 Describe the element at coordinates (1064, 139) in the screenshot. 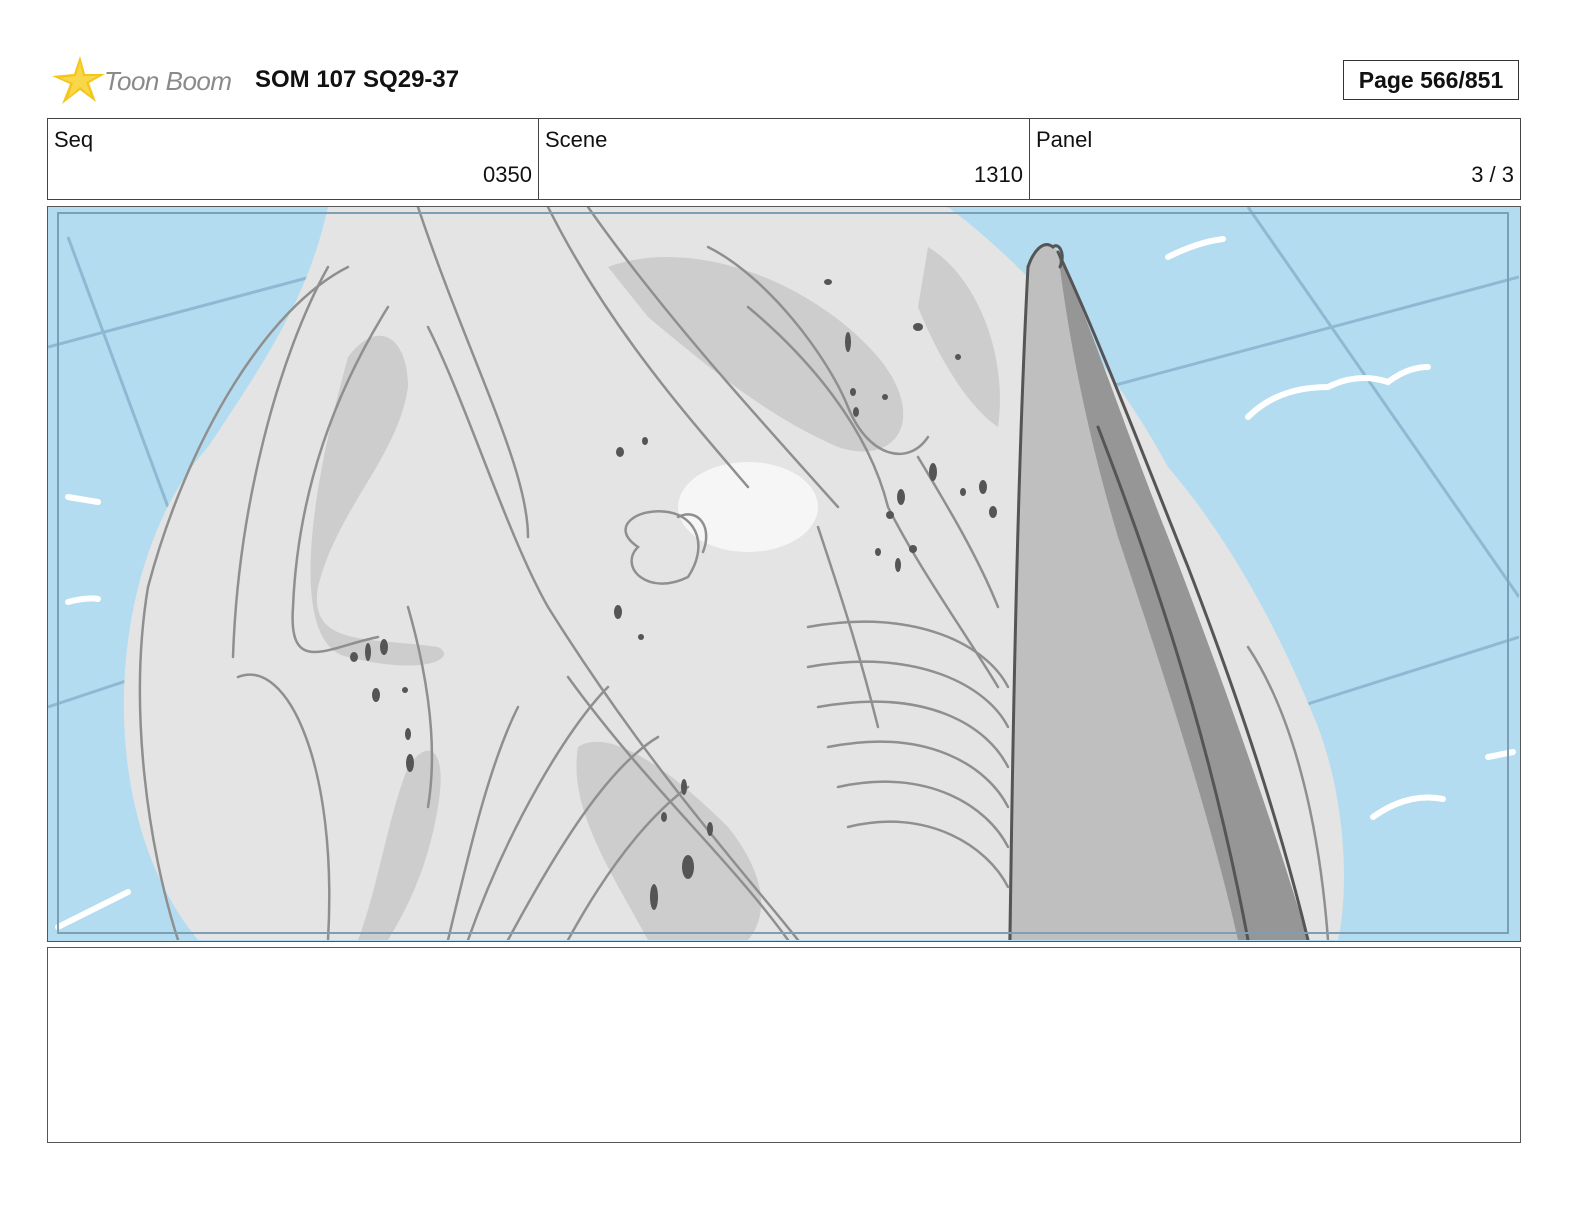

I see `panel-label: Panel` at that location.